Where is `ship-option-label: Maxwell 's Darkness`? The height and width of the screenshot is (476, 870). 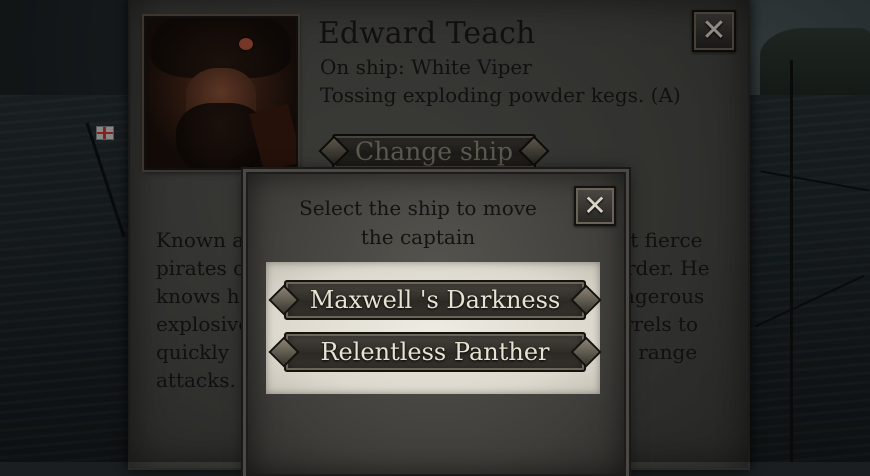
ship-option-label: Maxwell 's Darkness is located at coordinates (435, 300).